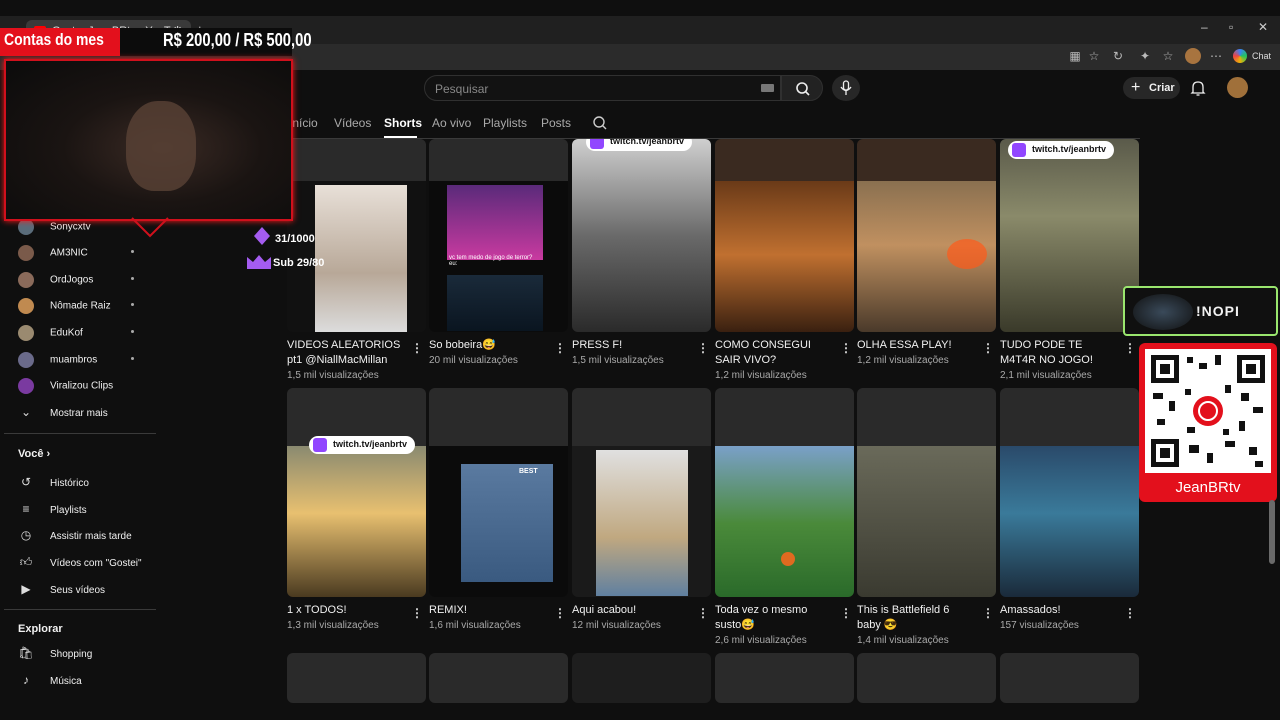  What do you see at coordinates (1198, 88) in the screenshot?
I see `notifications-bell-icon` at bounding box center [1198, 88].